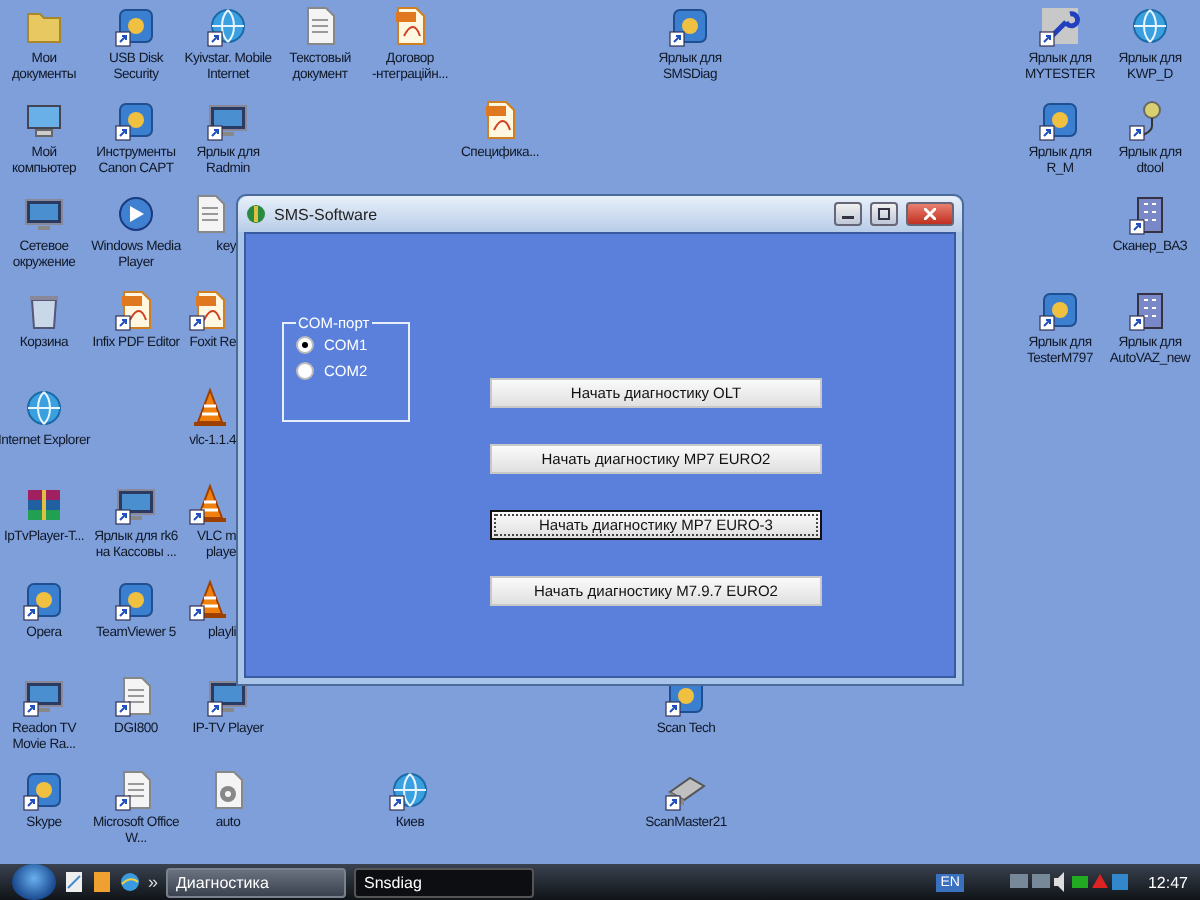 This screenshot has width=1200, height=900. I want to click on close-button, so click(930, 214).